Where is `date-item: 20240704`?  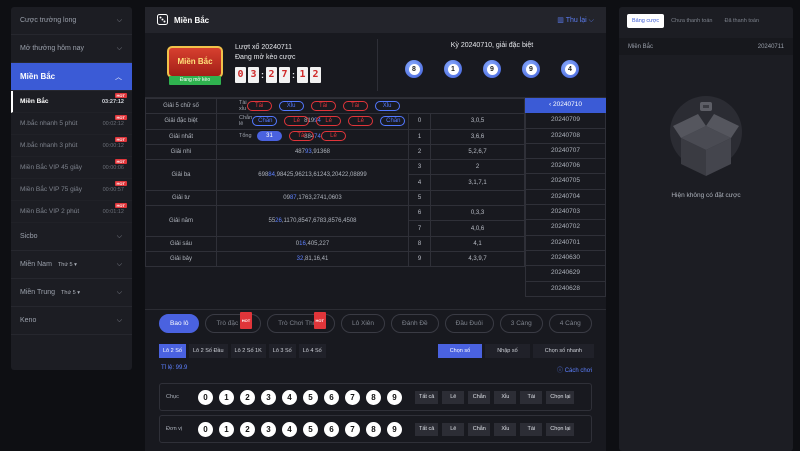 date-item: 20240704 is located at coordinates (565, 197).